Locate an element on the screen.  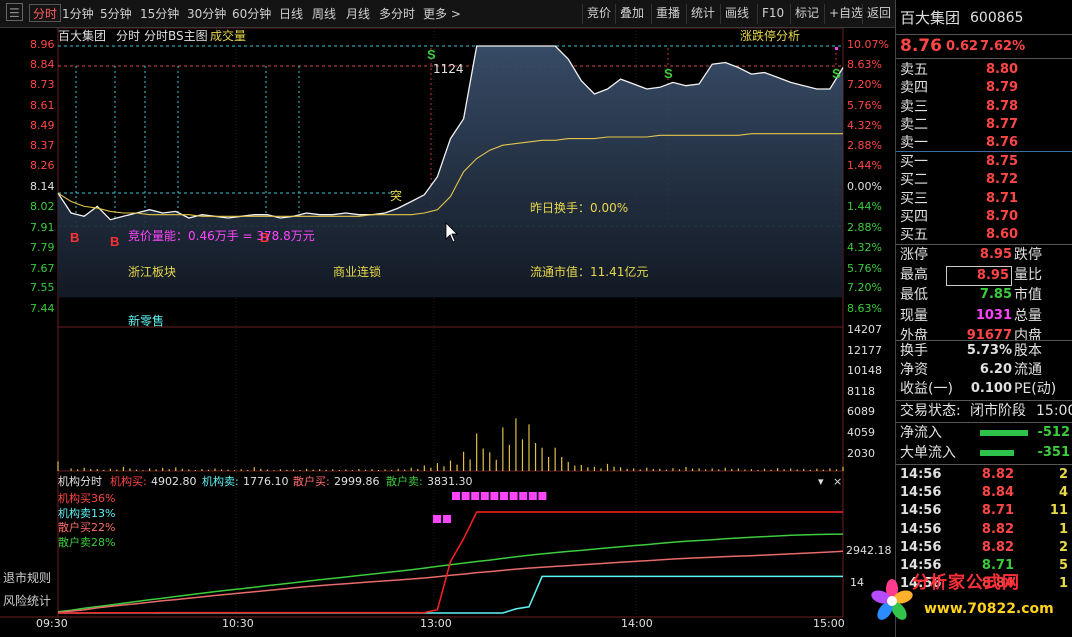
peak-volume-label: 1124 is located at coordinates (448, 69).